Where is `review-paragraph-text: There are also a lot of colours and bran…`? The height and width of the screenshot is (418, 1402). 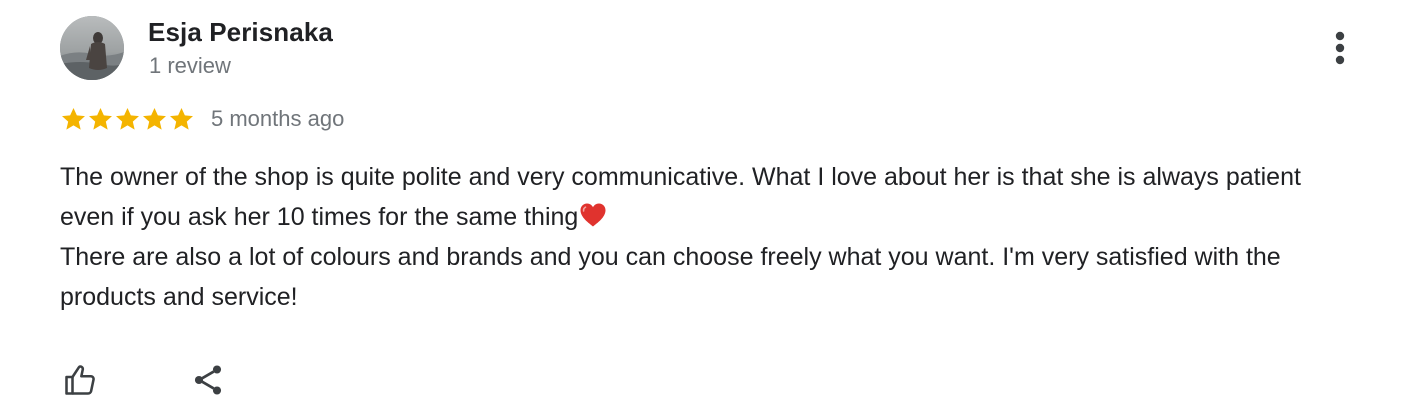
review-paragraph-text: There are also a lot of colours and bran… is located at coordinates (670, 277).